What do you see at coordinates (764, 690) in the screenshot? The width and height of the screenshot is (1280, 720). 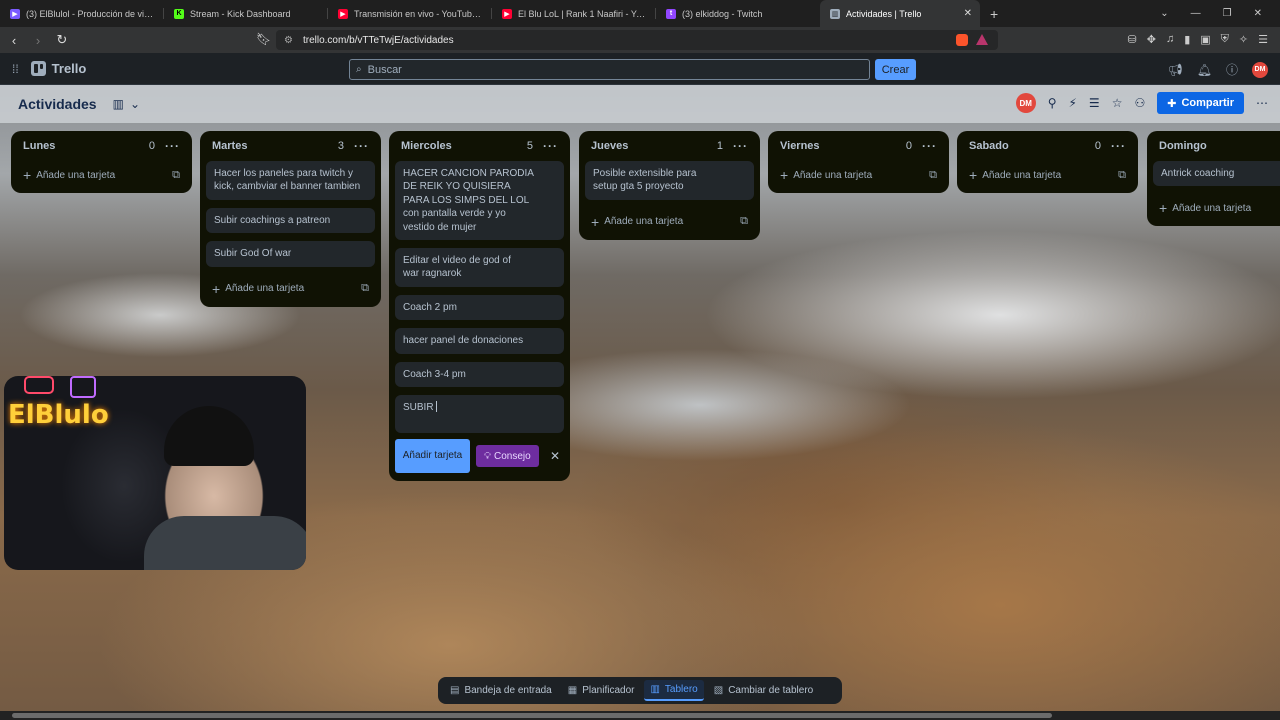 I see `switch-board-tab: ▧ Cambiar de tablero` at bounding box center [764, 690].